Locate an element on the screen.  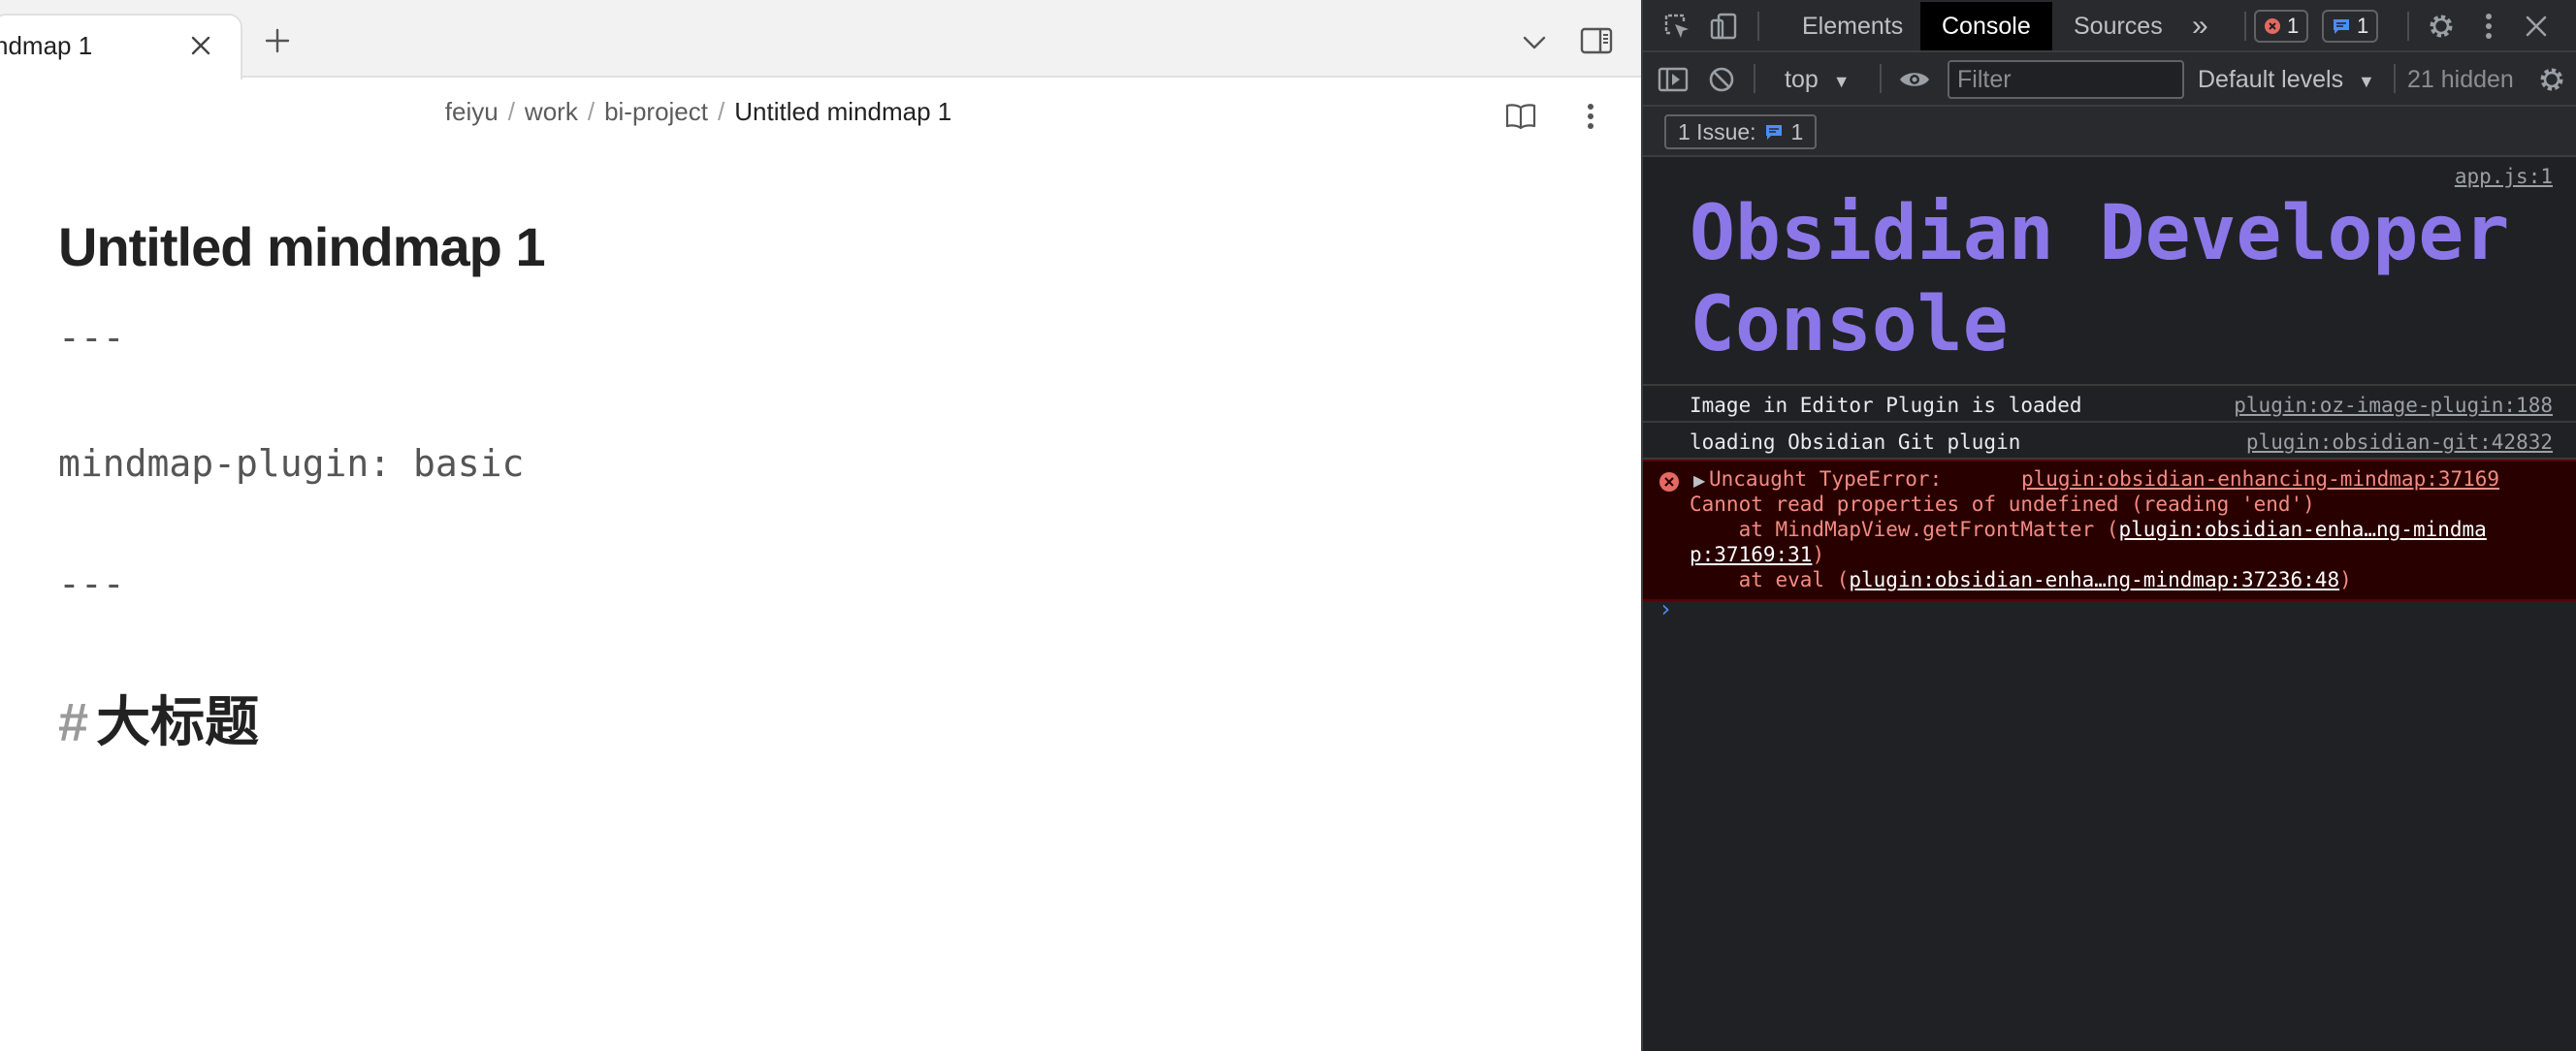
live-expression-eye-icon is located at coordinates (1914, 79).